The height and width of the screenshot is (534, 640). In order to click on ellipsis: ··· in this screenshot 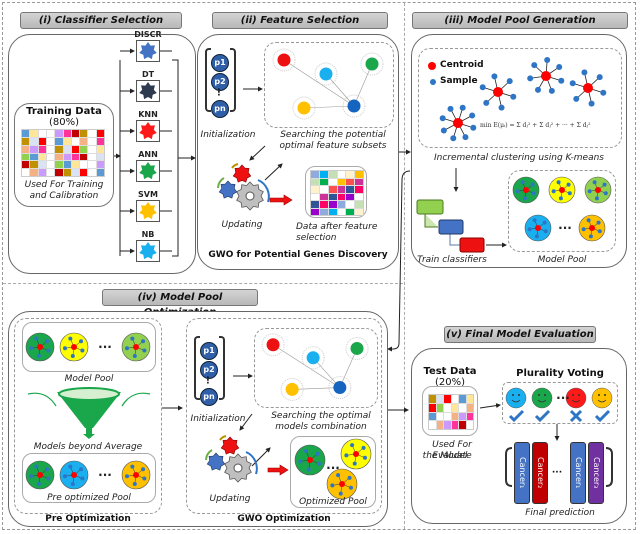, I will do `click(557, 473)`.